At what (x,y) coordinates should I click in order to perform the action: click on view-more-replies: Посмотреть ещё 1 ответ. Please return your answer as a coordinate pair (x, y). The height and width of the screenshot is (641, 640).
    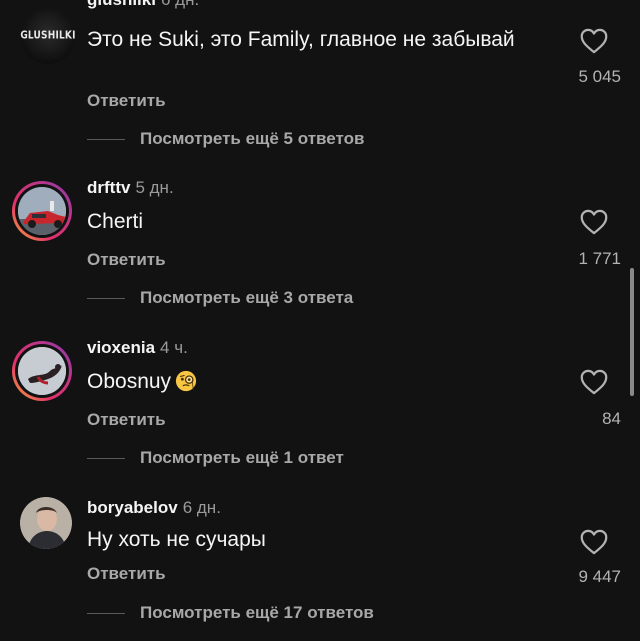
    Looking at the image, I should click on (215, 458).